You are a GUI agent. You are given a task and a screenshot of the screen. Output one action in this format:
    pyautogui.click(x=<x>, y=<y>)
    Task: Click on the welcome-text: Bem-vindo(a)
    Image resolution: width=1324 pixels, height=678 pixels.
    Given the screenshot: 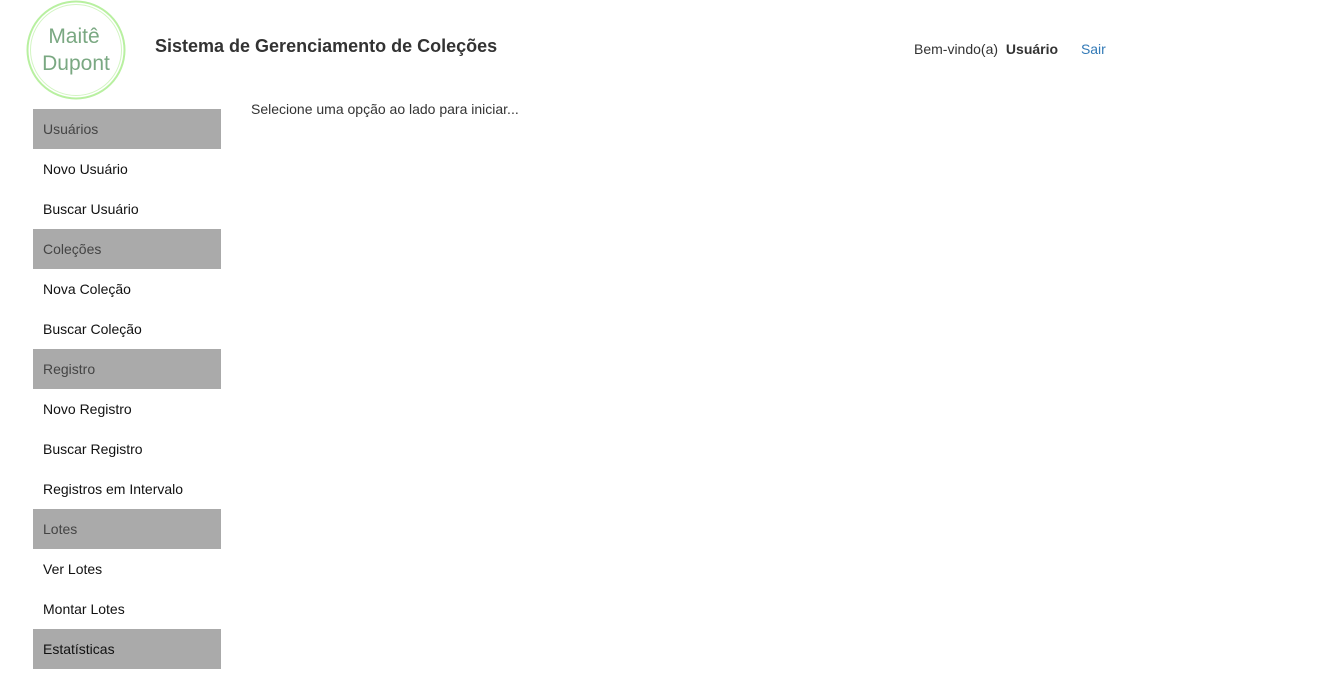 What is the action you would take?
    pyautogui.click(x=956, y=49)
    